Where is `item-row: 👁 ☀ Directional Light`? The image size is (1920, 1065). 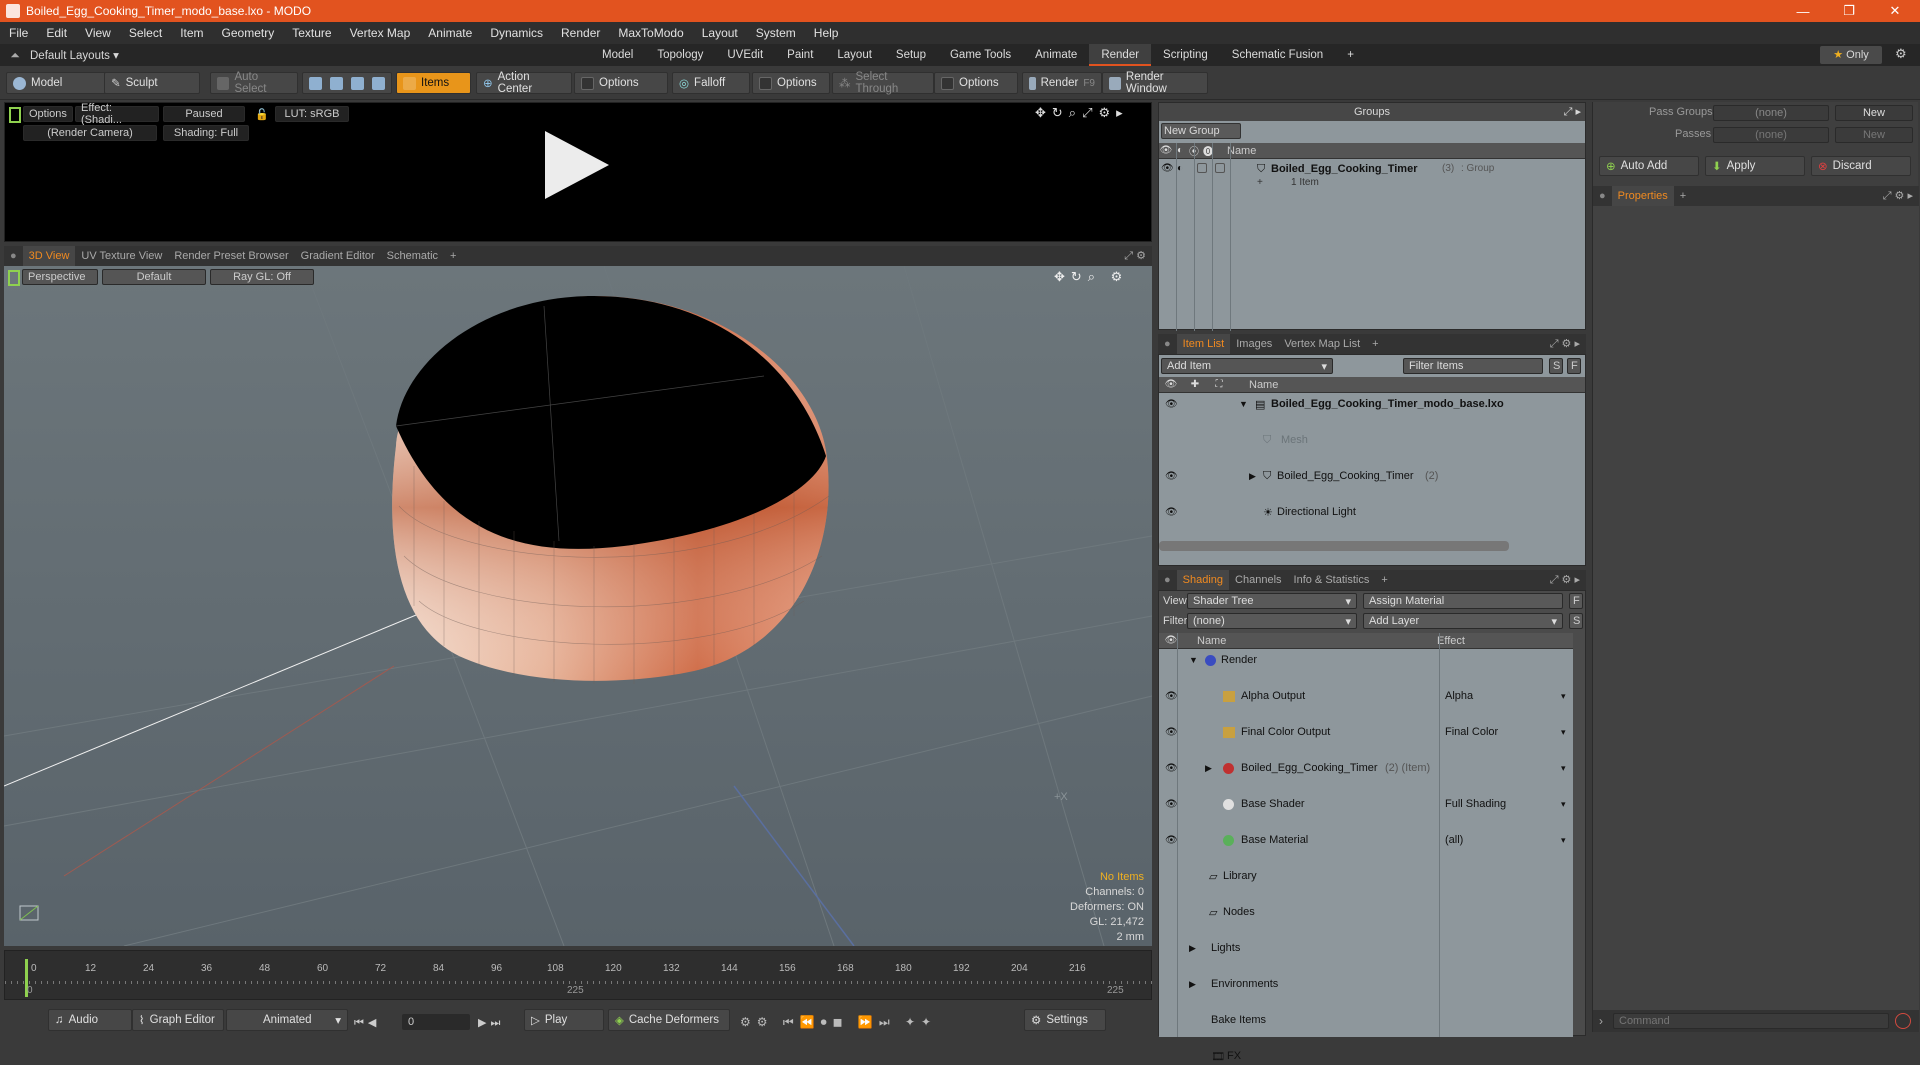
item-row: 👁 ☀ Directional Light is located at coordinates (1372, 512).